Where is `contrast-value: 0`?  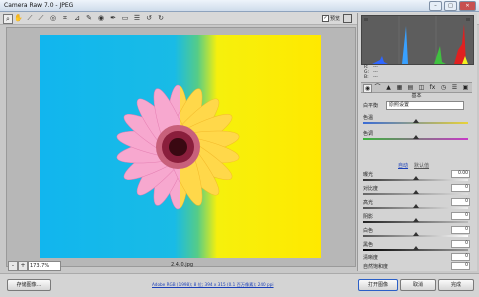
contrast-value: 0 is located at coordinates (460, 188).